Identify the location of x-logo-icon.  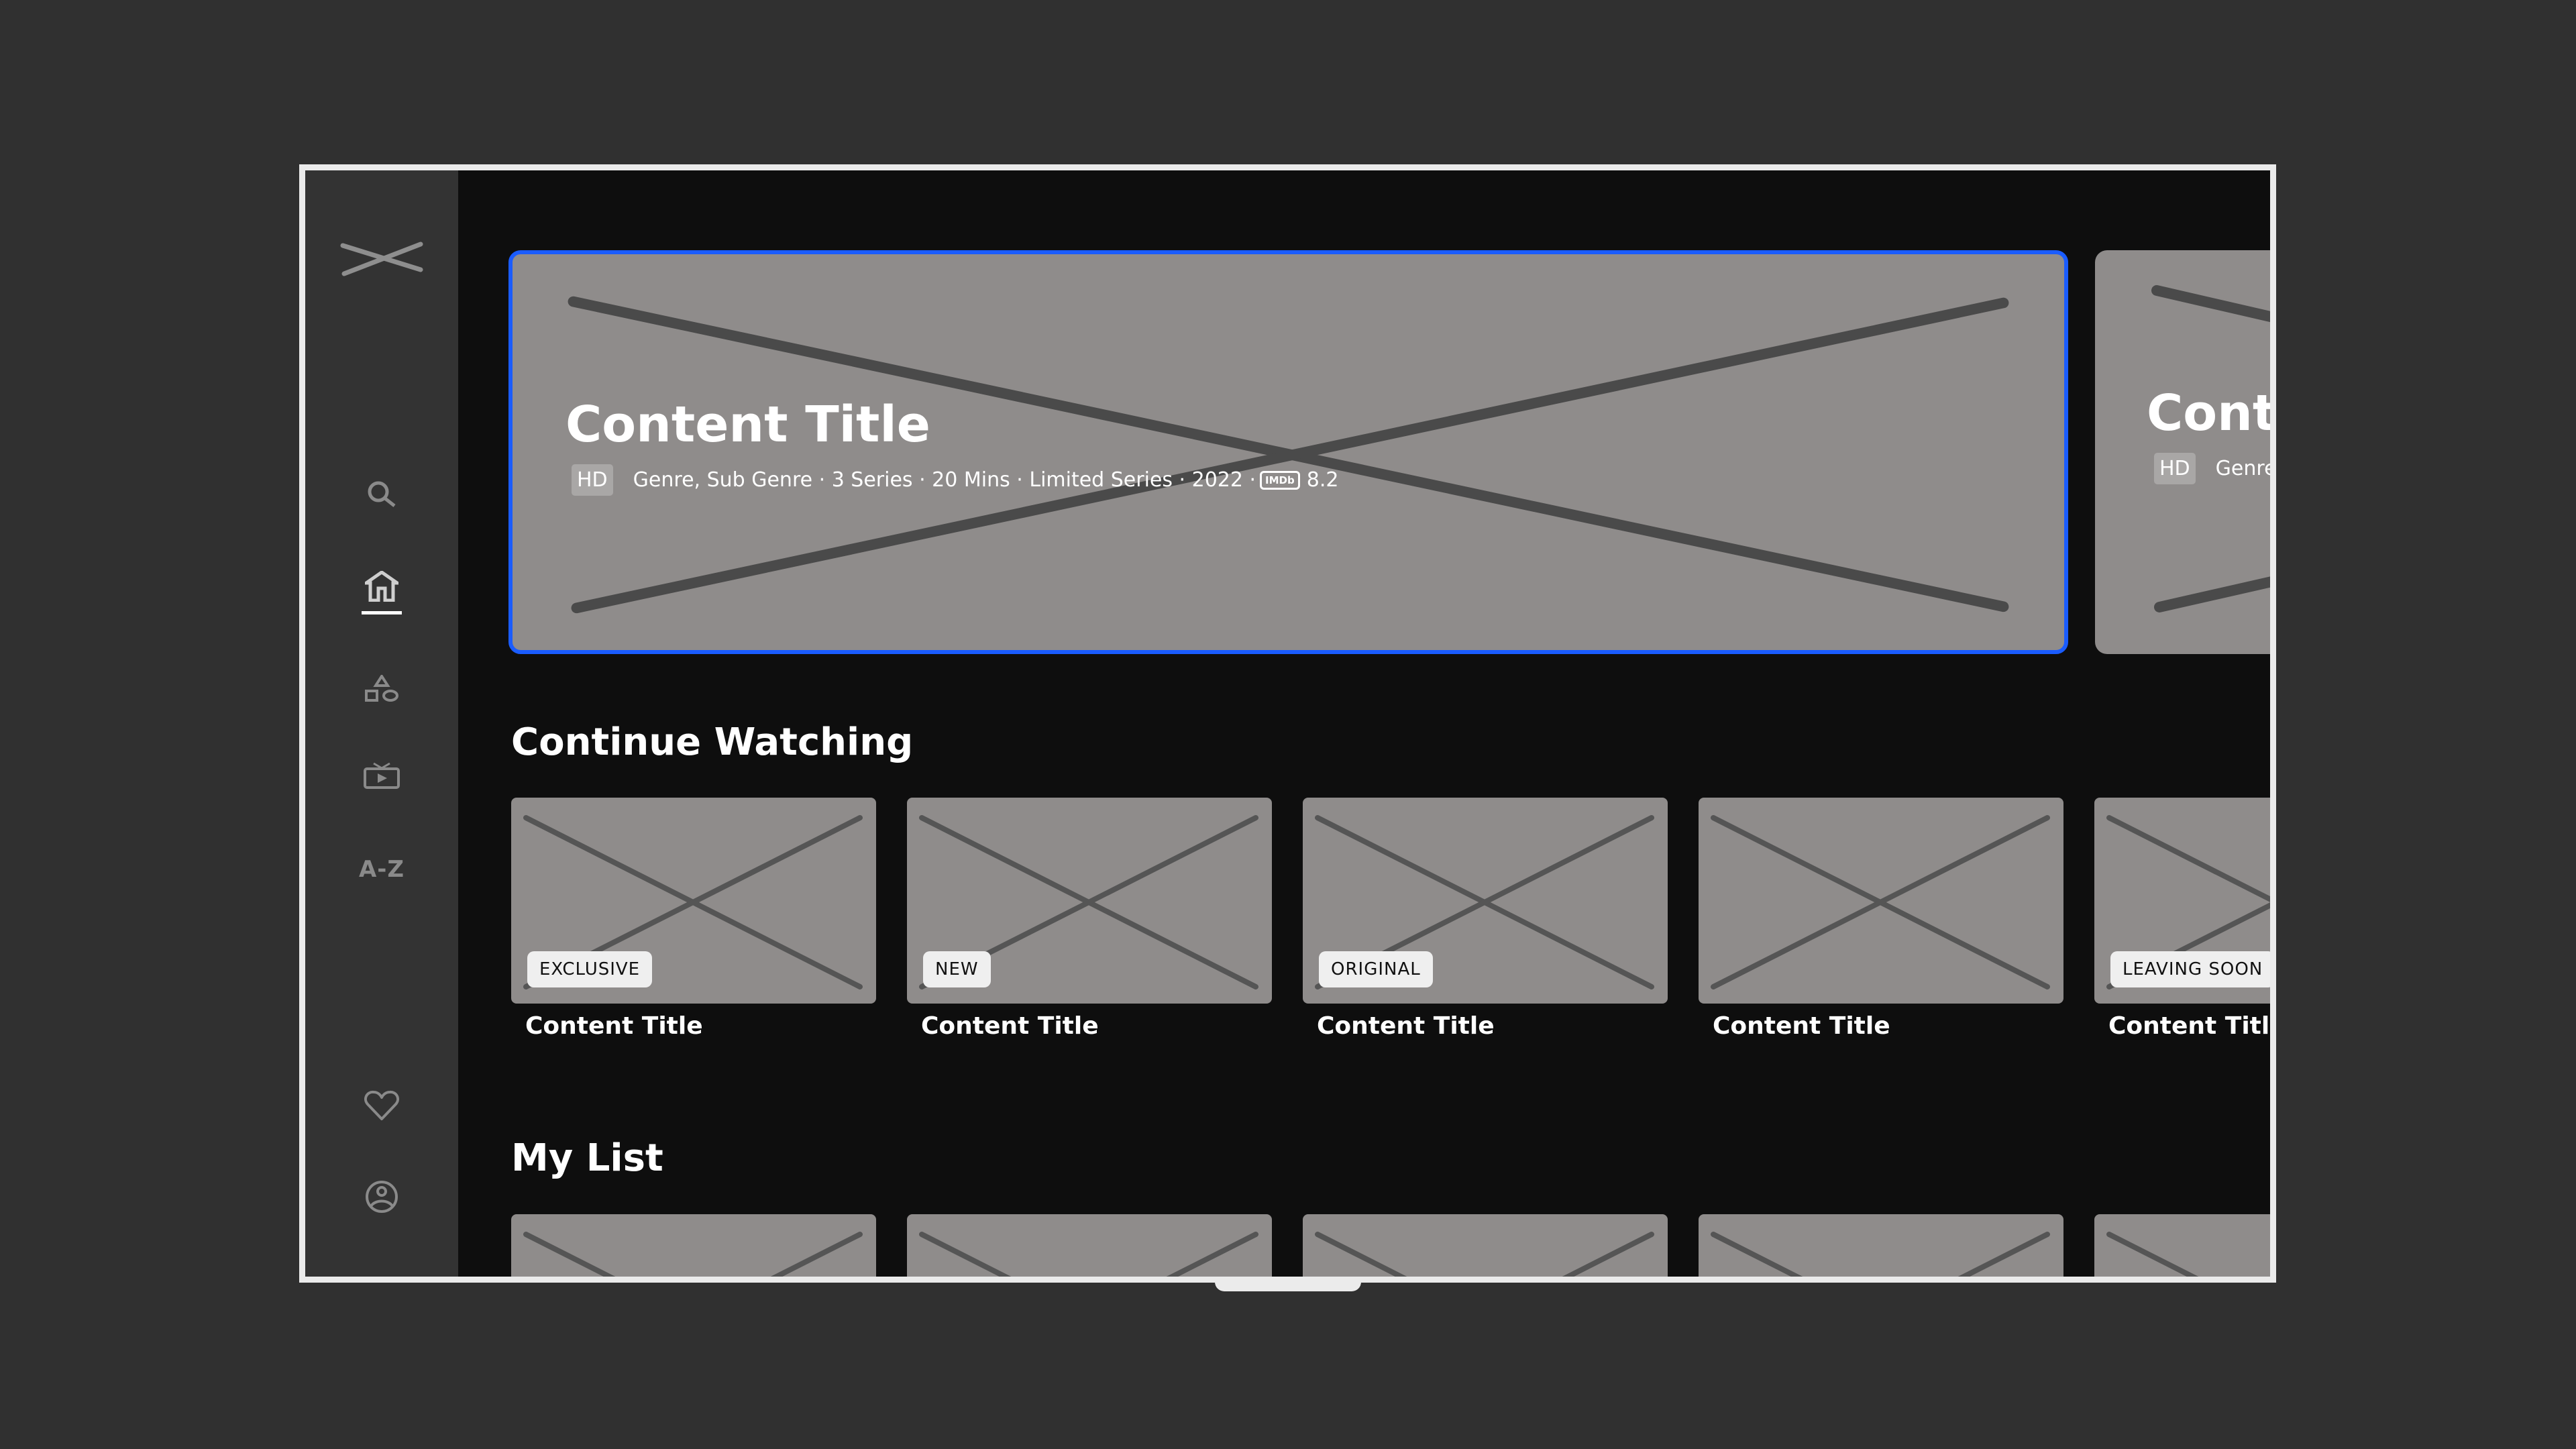
(382, 257).